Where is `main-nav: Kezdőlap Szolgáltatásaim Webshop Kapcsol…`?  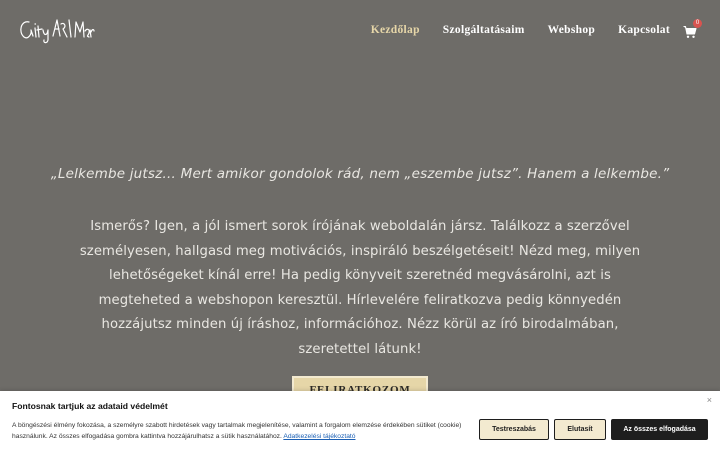 main-nav: Kezdőlap Szolgáltatásaim Webshop Kapcsol… is located at coordinates (520, 30).